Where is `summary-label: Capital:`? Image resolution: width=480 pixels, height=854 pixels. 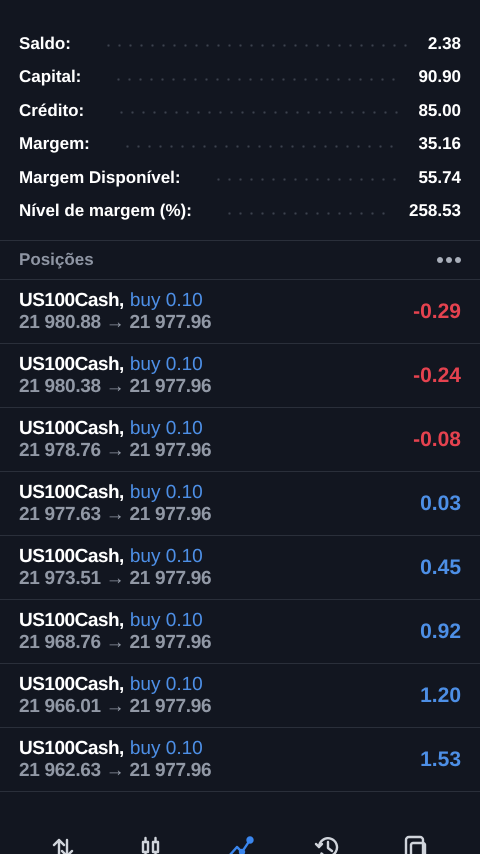 summary-label: Capital: is located at coordinates (50, 77).